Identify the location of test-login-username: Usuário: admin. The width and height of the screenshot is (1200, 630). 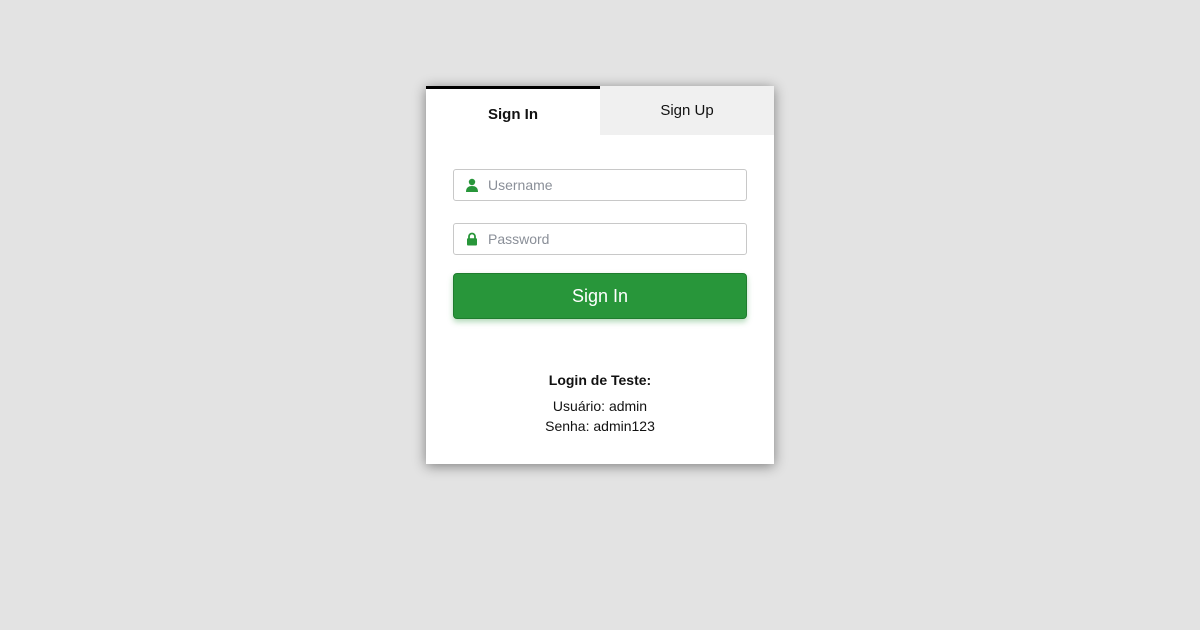
(600, 406).